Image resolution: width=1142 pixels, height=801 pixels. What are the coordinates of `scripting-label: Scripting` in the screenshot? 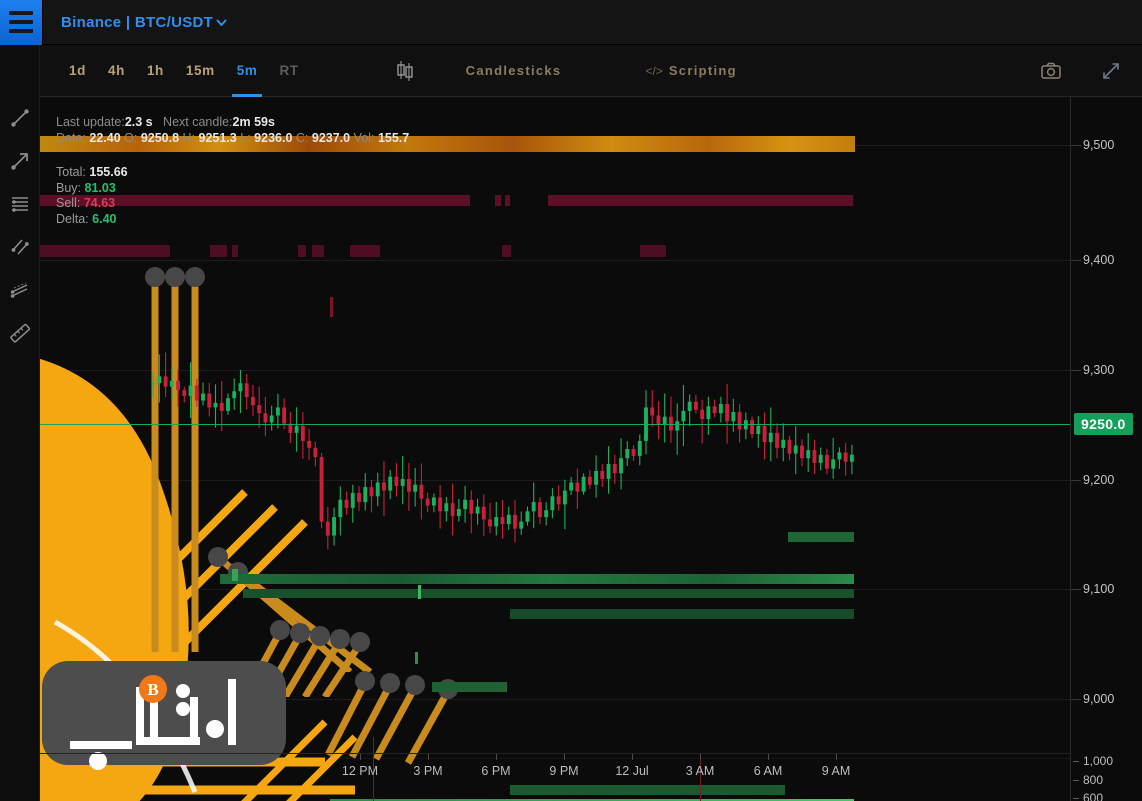 It's located at (702, 70).